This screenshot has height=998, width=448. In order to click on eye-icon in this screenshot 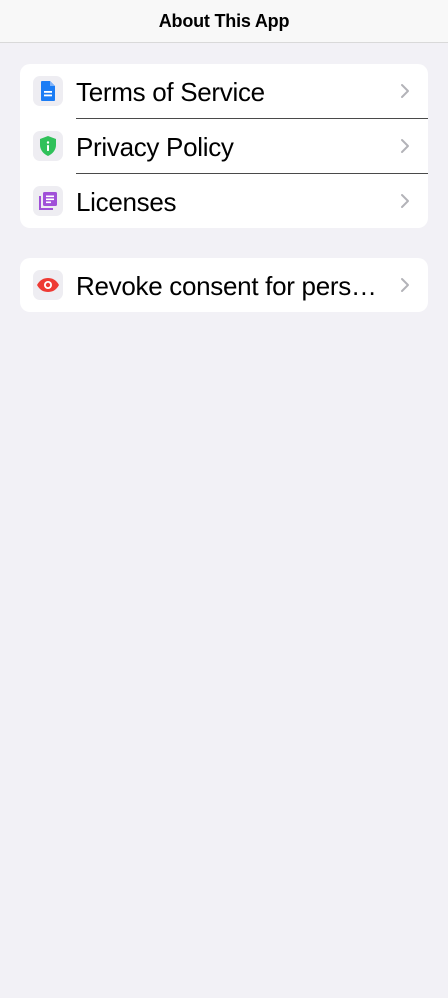, I will do `click(48, 285)`.